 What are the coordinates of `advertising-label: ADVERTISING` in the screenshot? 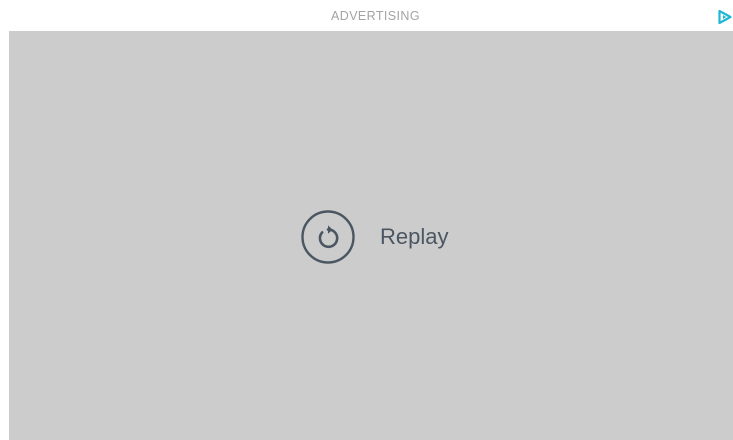 It's located at (375, 16).